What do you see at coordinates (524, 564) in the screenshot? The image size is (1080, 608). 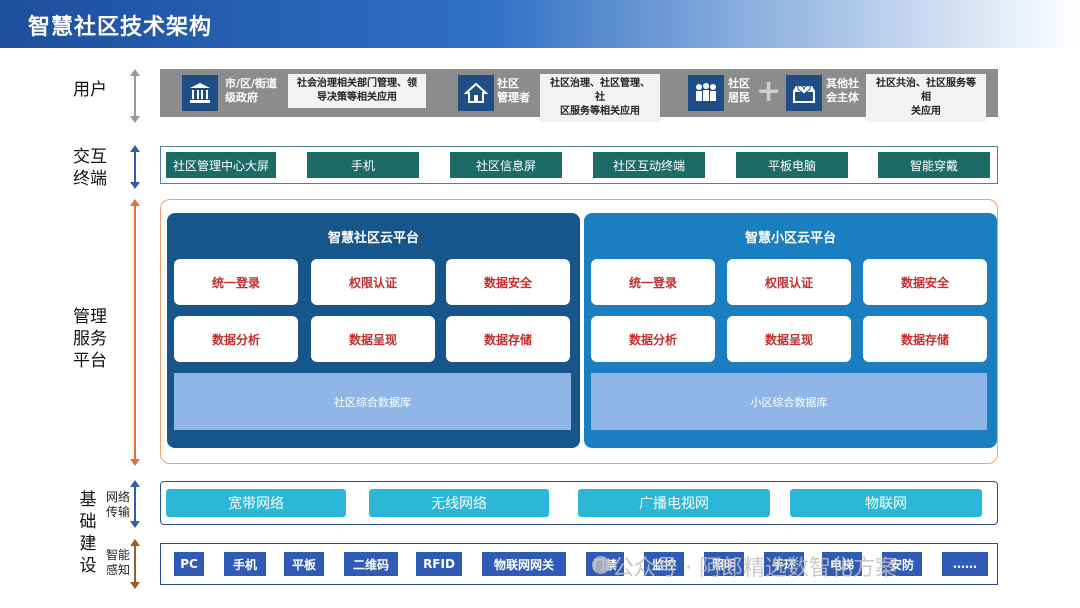 I see `sensing-item: 物联网网关` at bounding box center [524, 564].